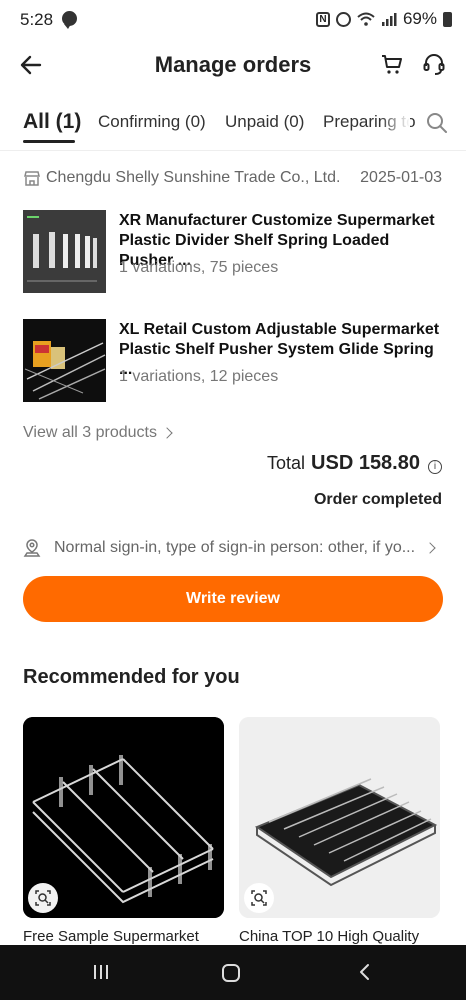  Describe the element at coordinates (32, 548) in the screenshot. I see `location-pin-icon` at that location.